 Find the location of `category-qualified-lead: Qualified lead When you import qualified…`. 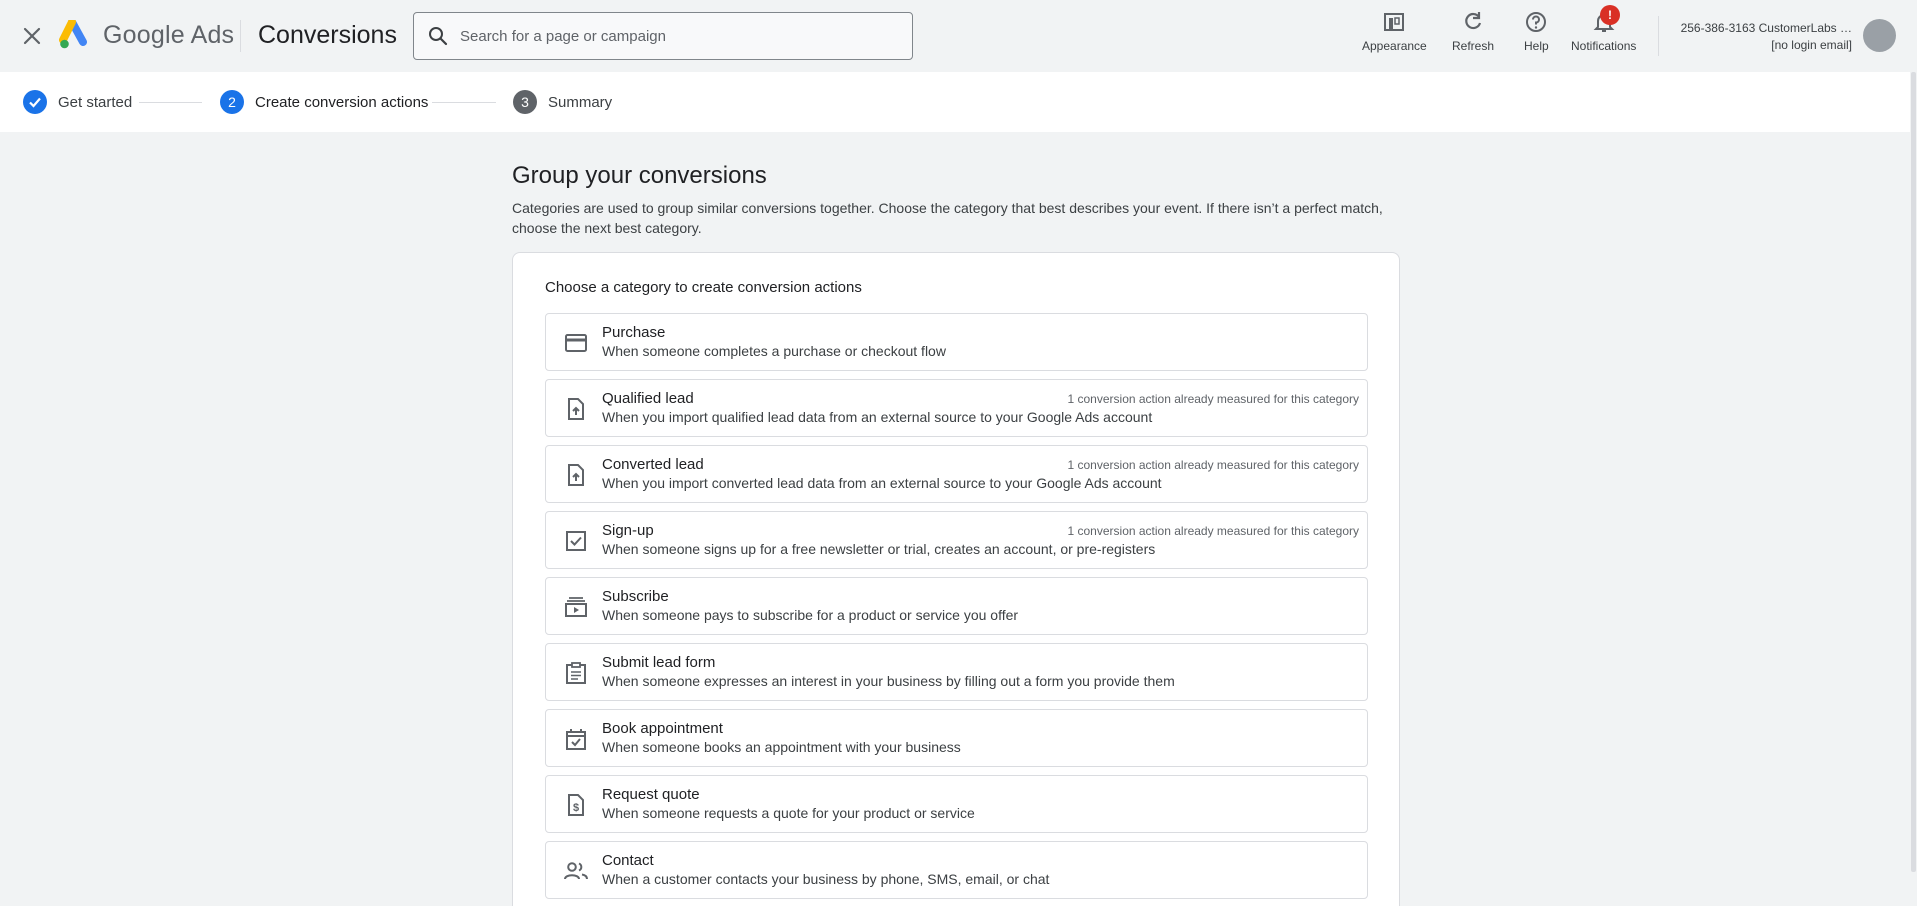

category-qualified-lead: Qualified lead When you import qualified… is located at coordinates (956, 408).